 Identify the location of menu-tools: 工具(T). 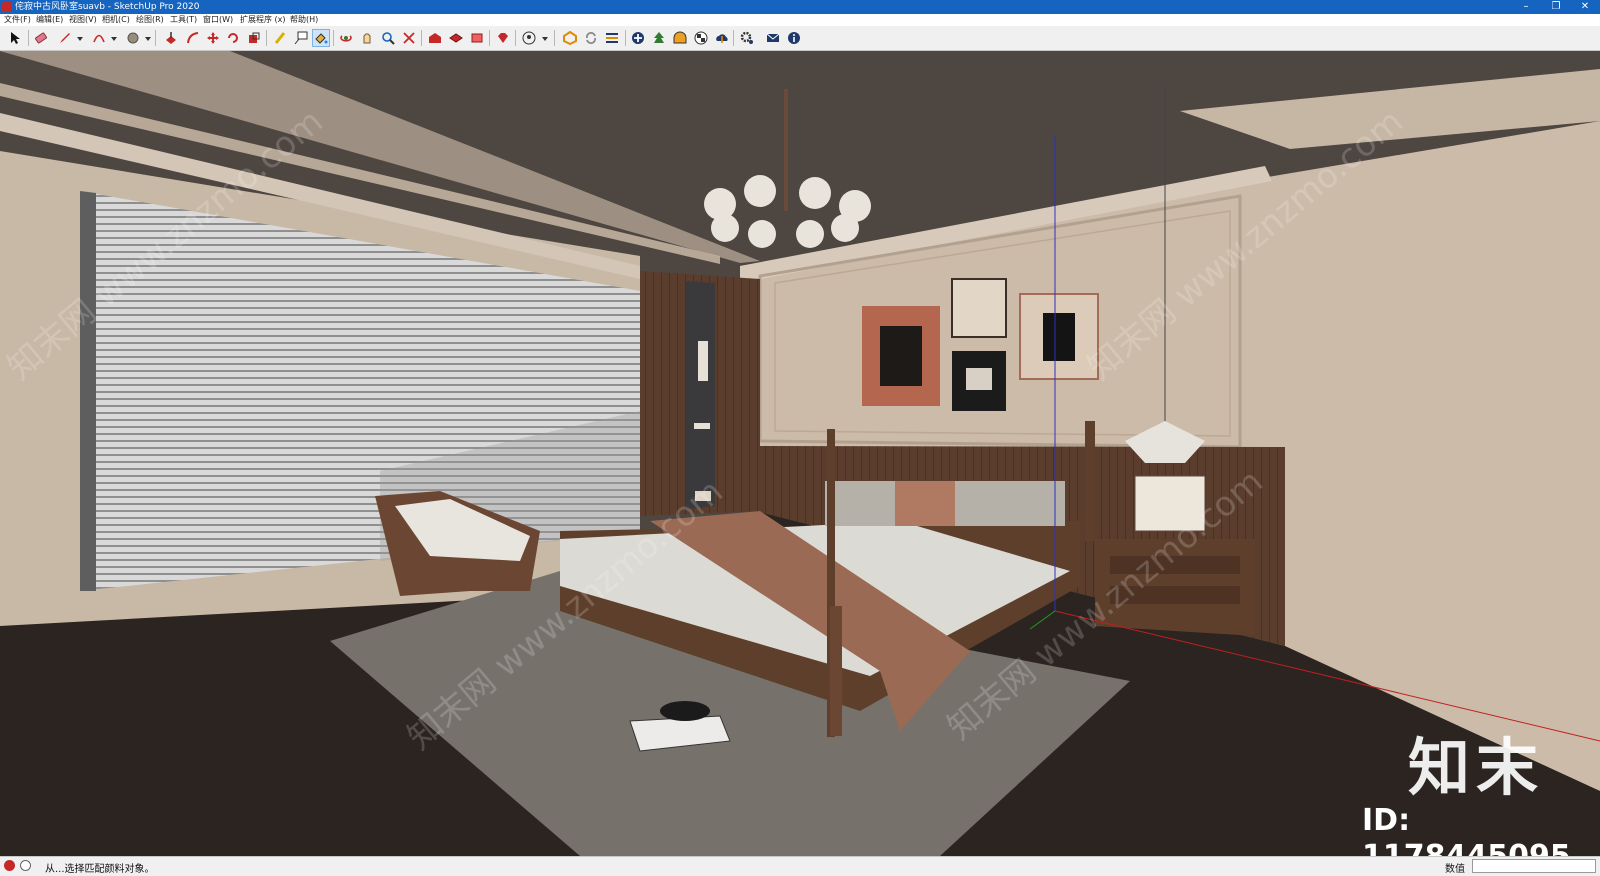
(183, 20).